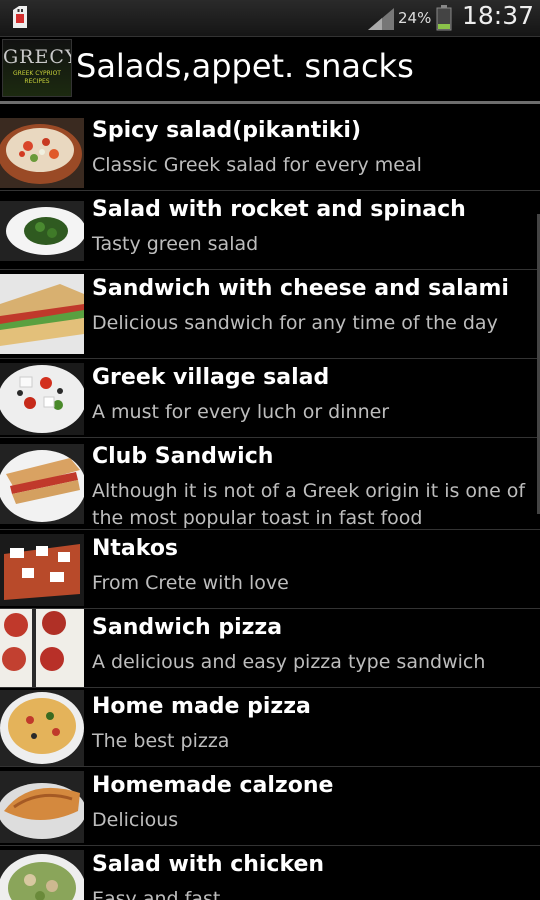 The image size is (540, 900). I want to click on battery-percent: 24%, so click(415, 18).